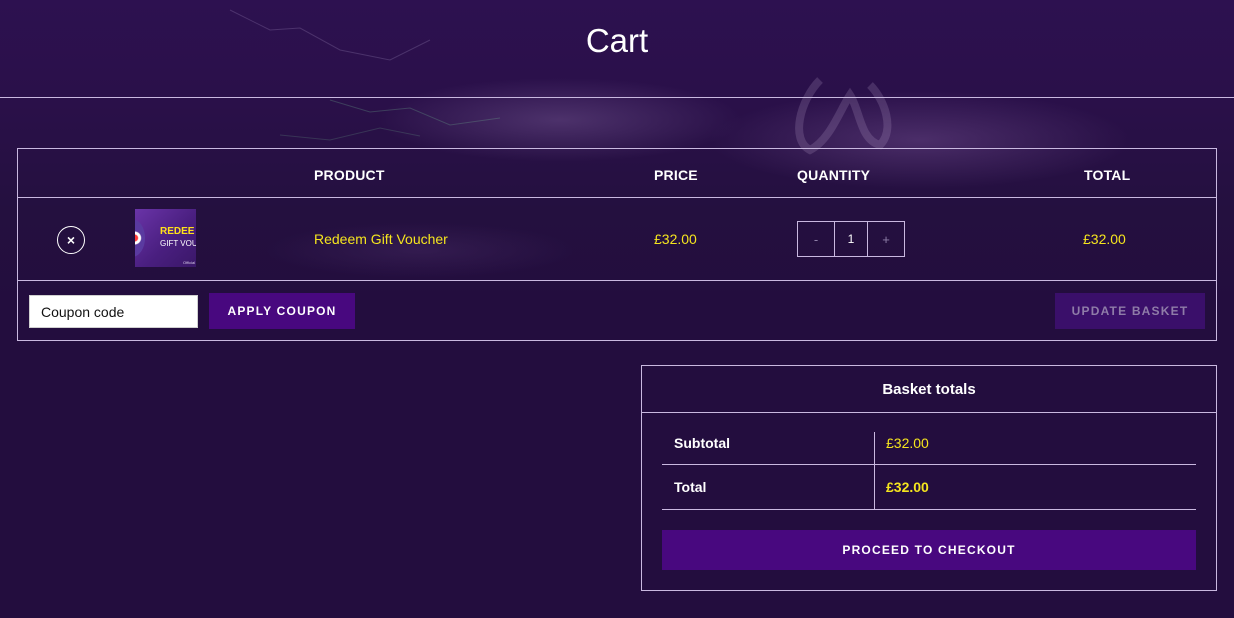  Describe the element at coordinates (1104, 239) in the screenshot. I see `item-total: £32.00` at that location.